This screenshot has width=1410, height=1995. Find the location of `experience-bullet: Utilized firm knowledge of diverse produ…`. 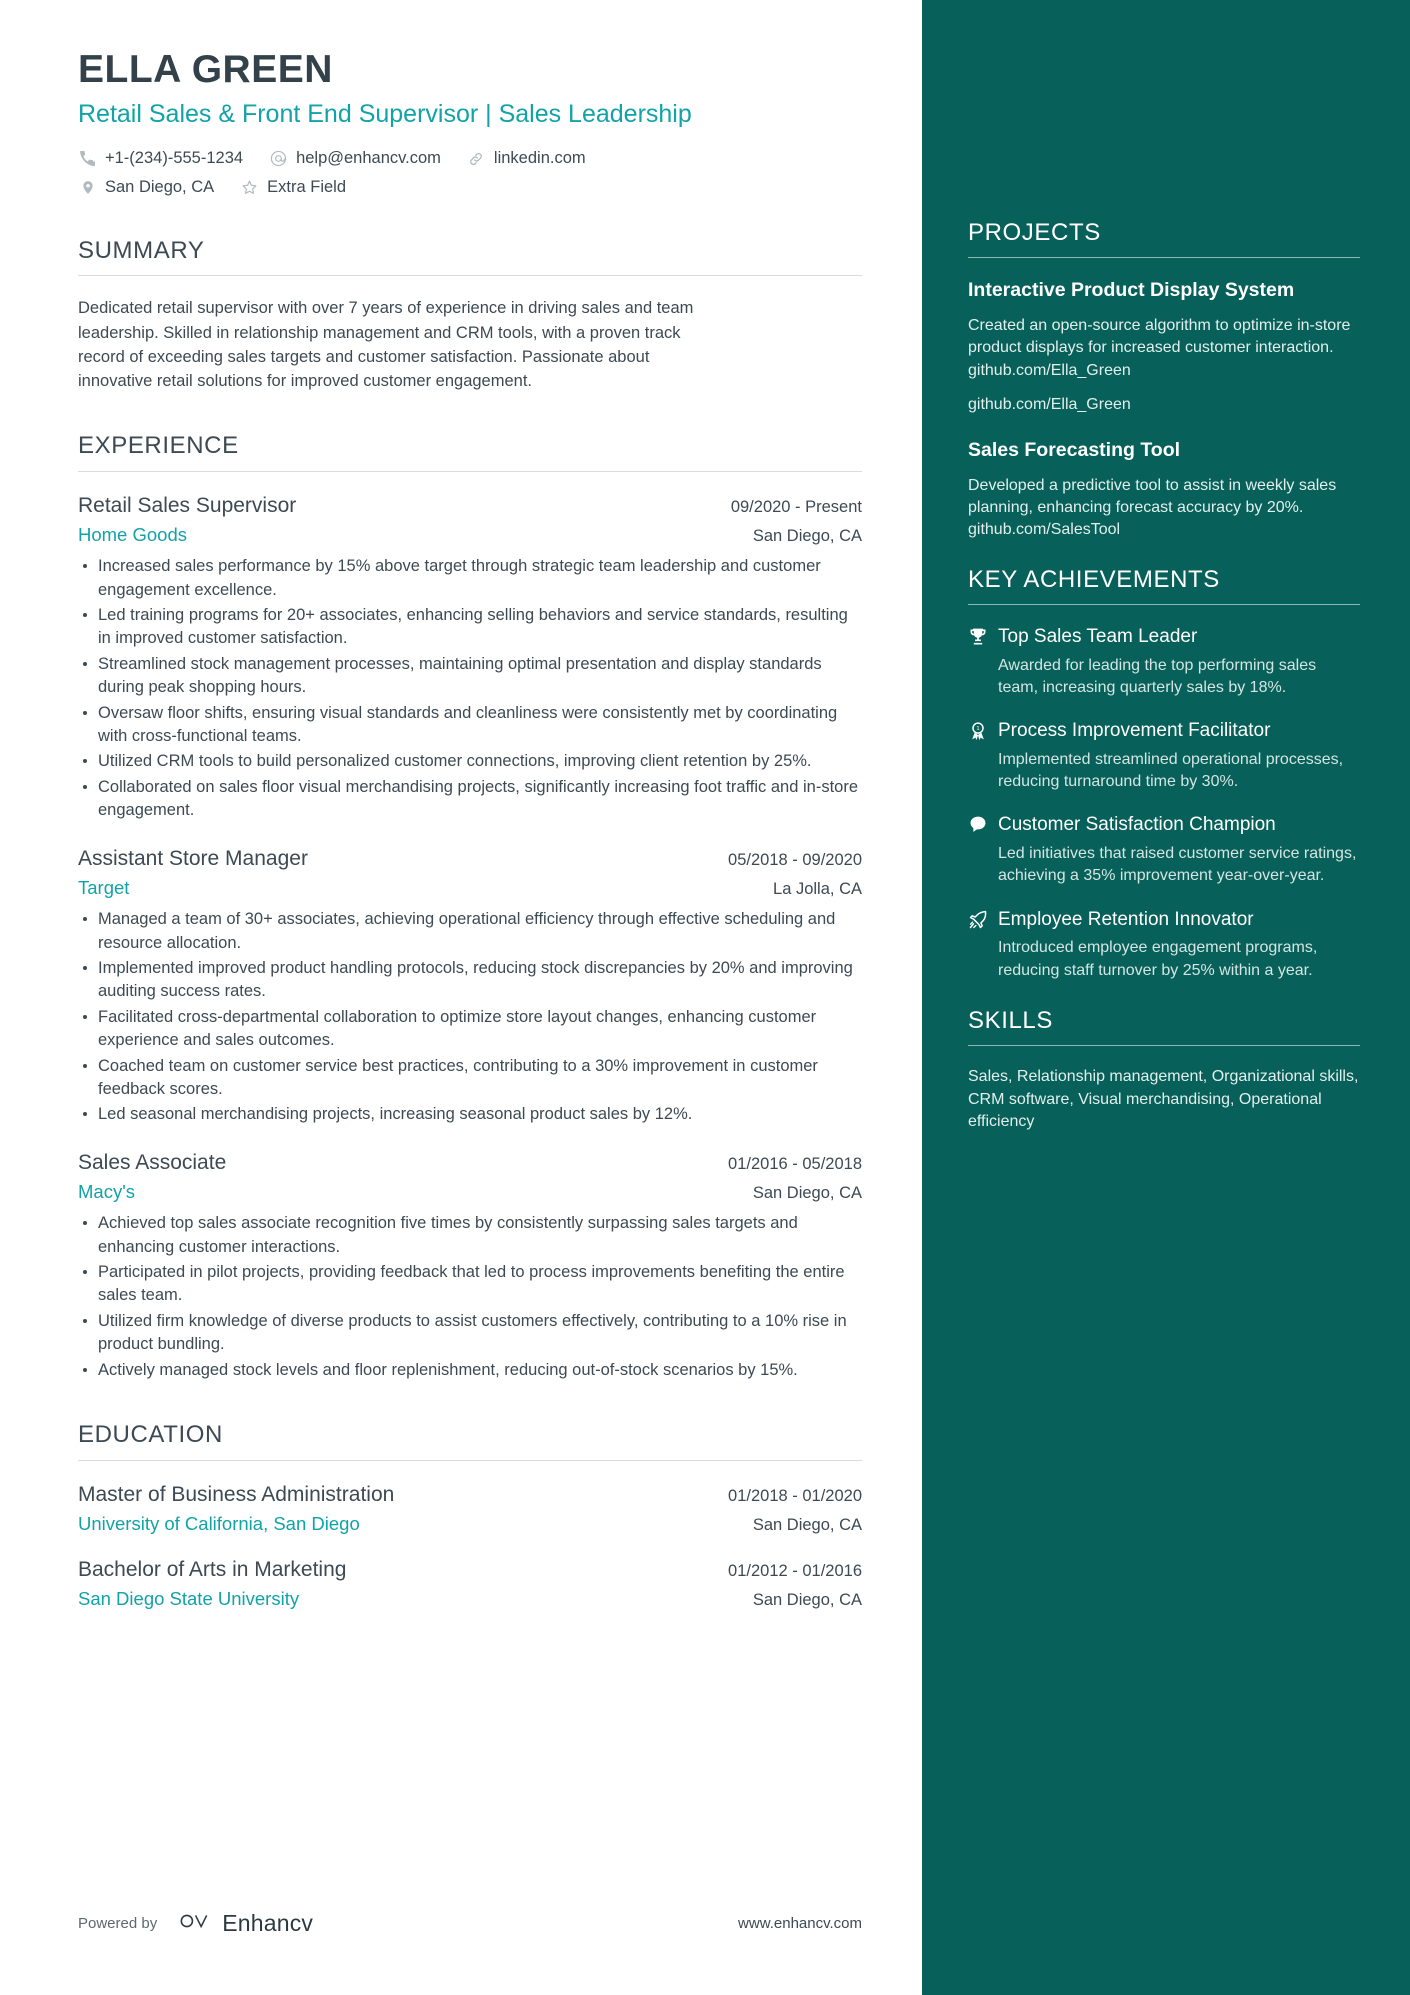

experience-bullet: Utilized firm knowledge of diverse produ… is located at coordinates (470, 1333).